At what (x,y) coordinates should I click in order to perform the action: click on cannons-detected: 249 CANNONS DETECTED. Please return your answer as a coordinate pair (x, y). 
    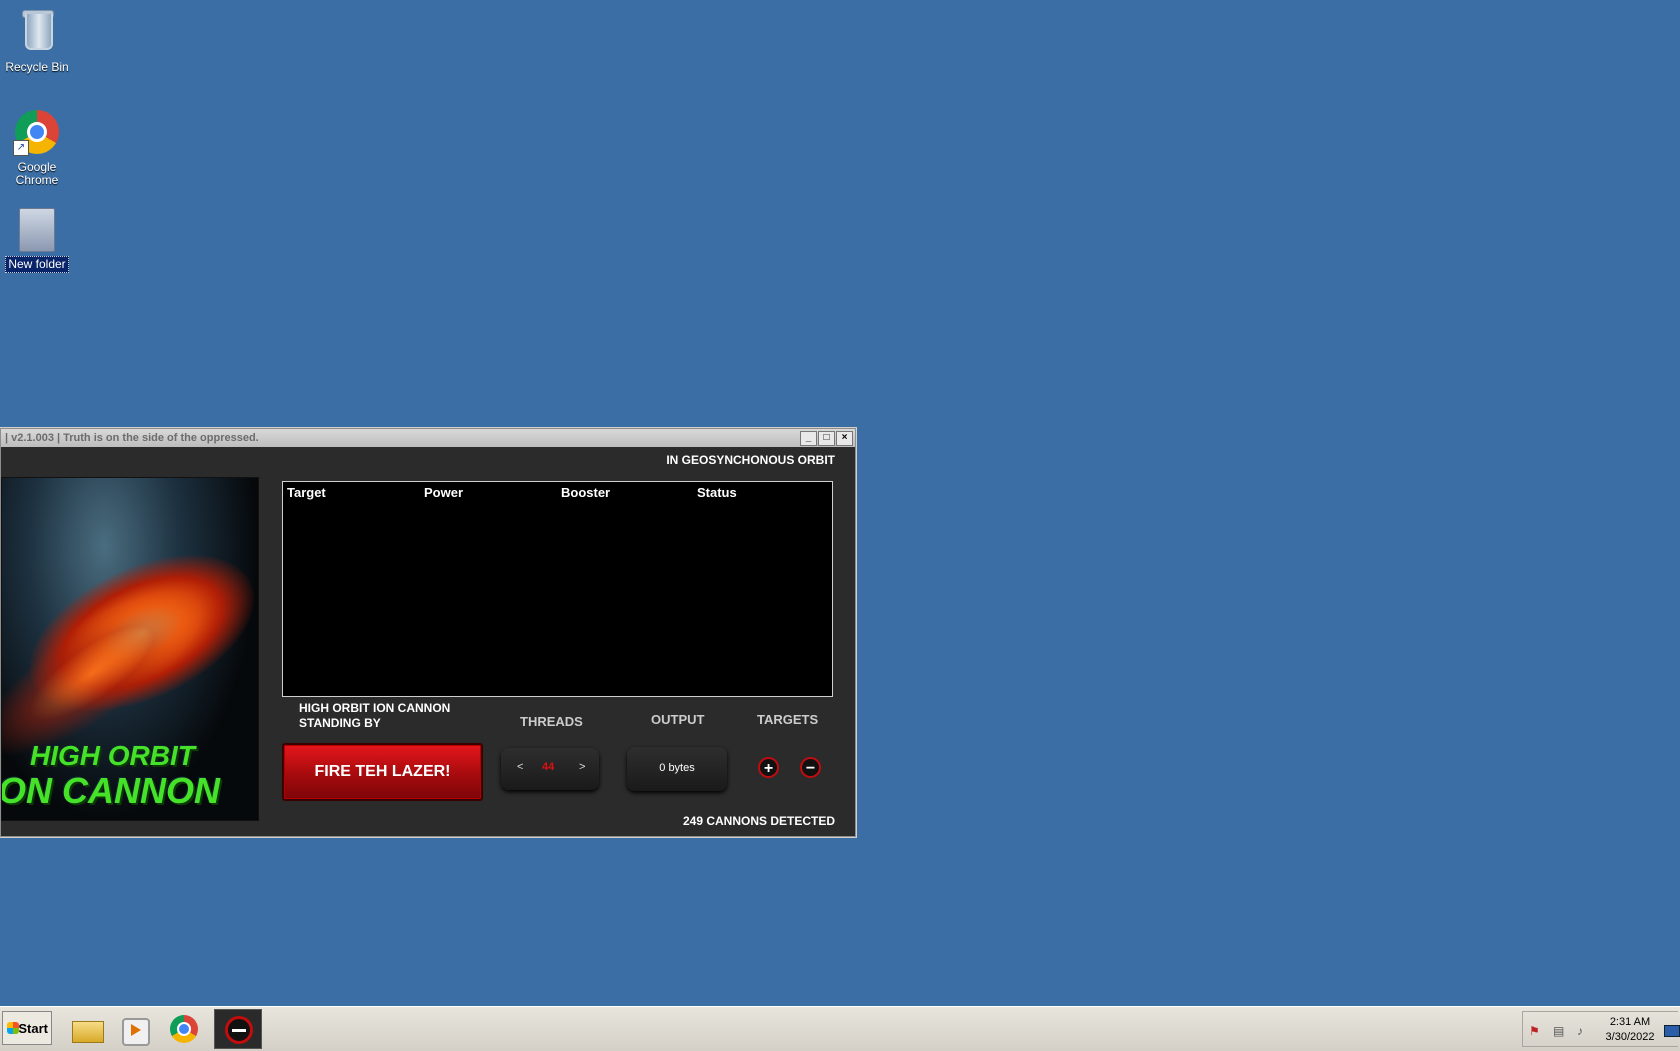
    Looking at the image, I should click on (758, 821).